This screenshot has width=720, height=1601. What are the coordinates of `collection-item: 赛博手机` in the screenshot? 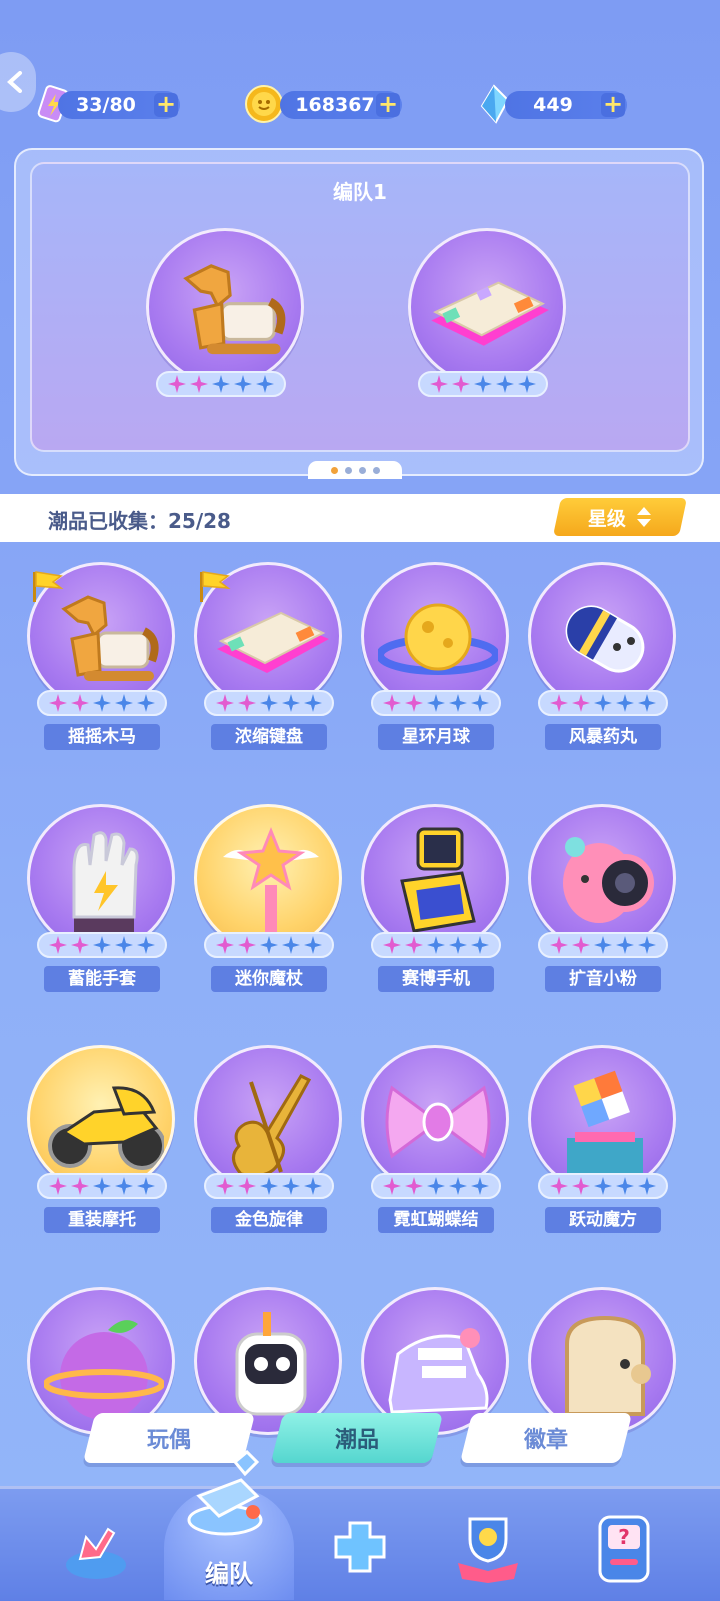 It's located at (436, 904).